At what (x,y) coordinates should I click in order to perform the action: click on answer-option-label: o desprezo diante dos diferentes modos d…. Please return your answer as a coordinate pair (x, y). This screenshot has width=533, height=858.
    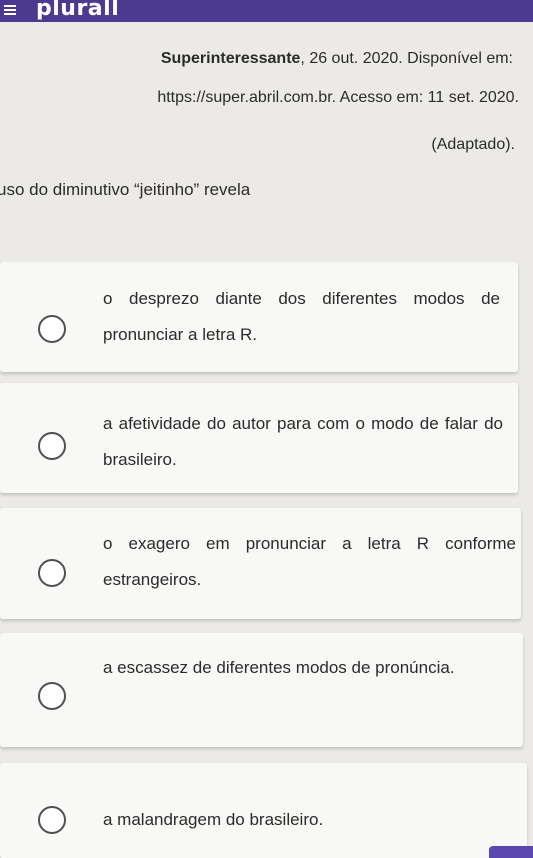
    Looking at the image, I should click on (301, 316).